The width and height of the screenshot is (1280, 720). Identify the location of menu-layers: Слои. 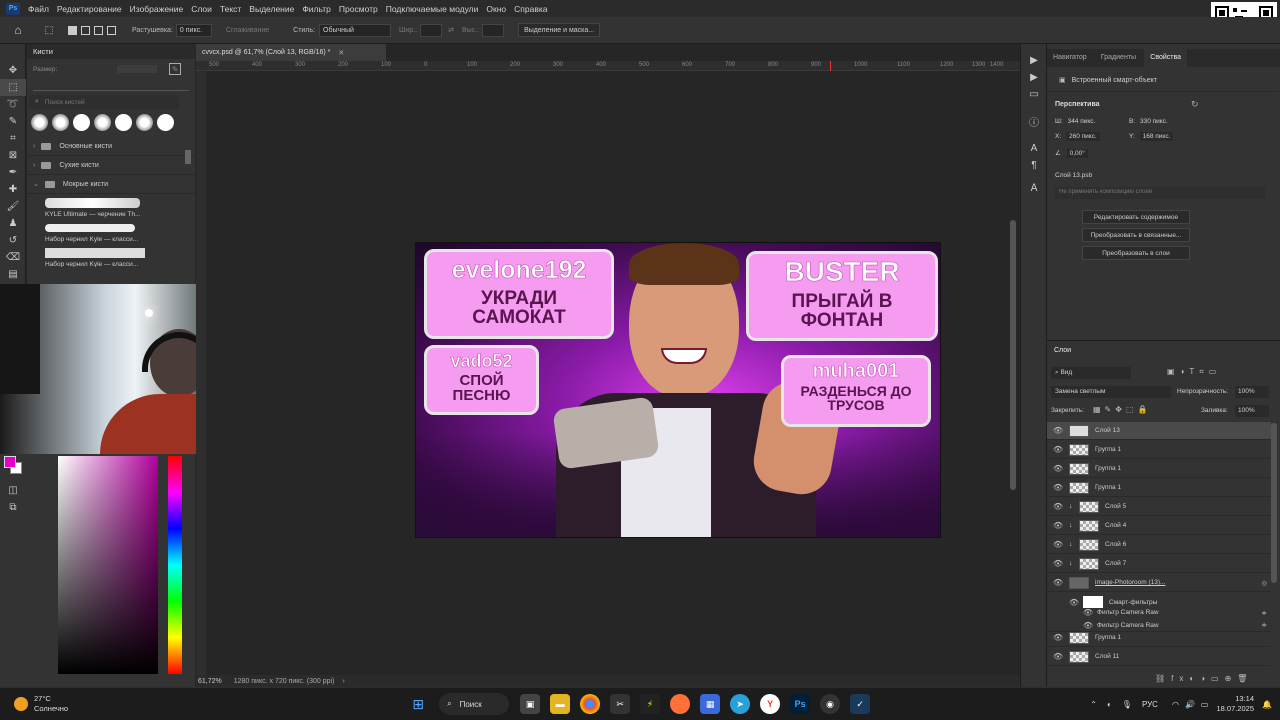
(201, 9).